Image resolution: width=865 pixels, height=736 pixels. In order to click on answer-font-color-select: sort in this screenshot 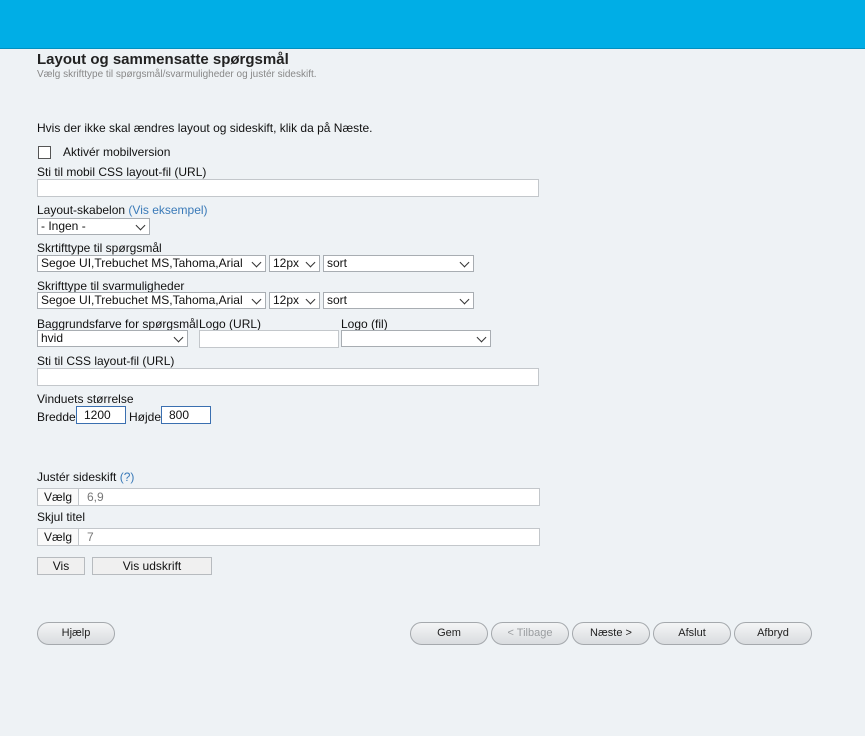, I will do `click(398, 300)`.